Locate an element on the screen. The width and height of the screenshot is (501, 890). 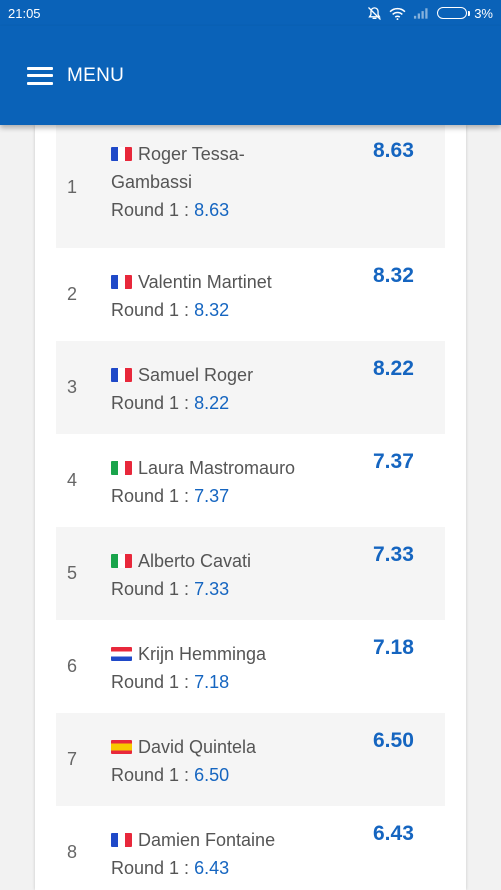
round-result: Round 1 : 7.33 is located at coordinates (226, 589).